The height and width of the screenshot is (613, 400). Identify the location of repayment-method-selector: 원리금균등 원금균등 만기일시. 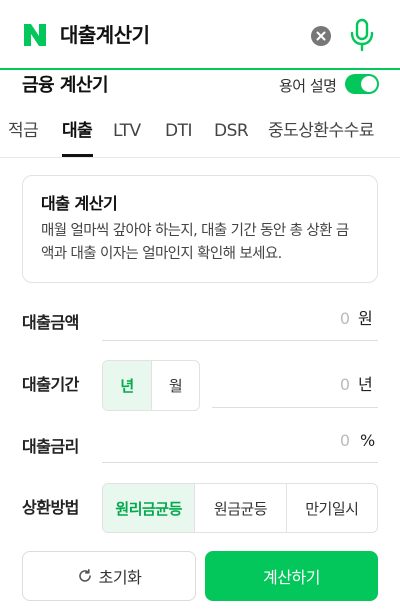
(240, 508).